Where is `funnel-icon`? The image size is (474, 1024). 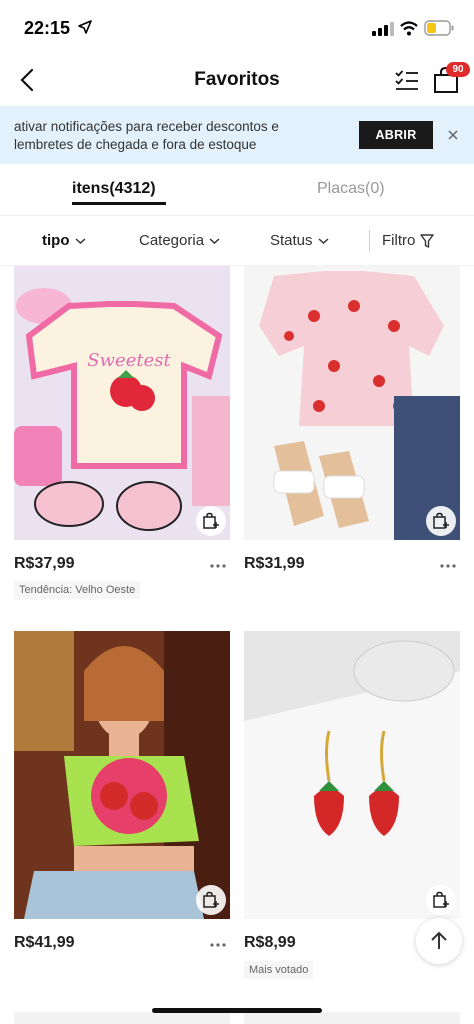 funnel-icon is located at coordinates (427, 240).